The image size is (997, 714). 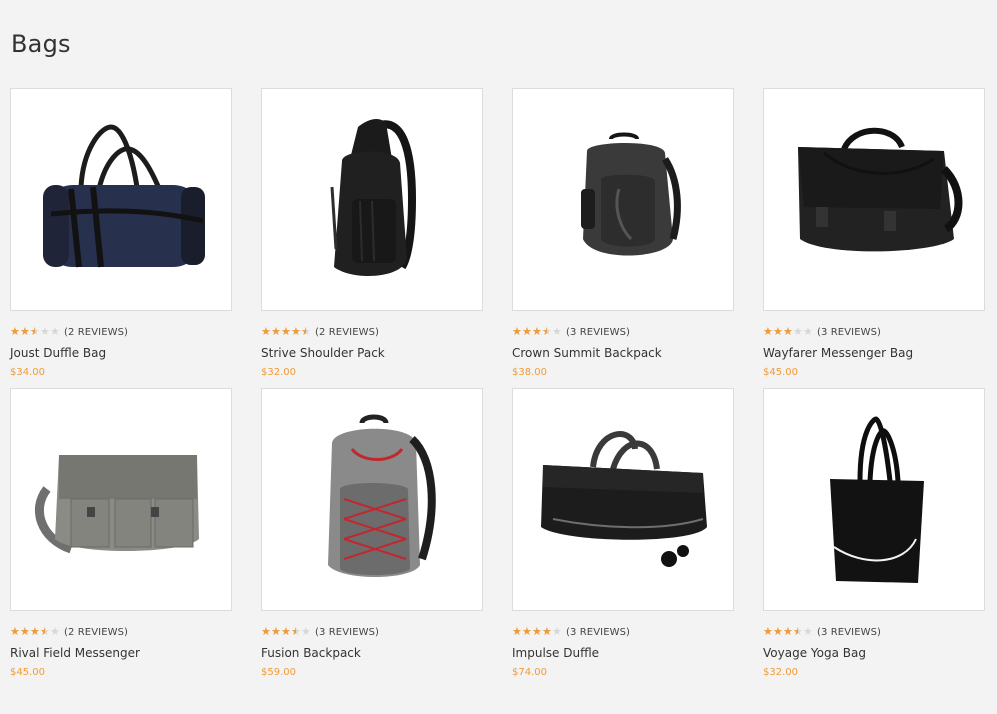 I want to click on gray-backpack-red-cords-image, so click(x=382, y=495).